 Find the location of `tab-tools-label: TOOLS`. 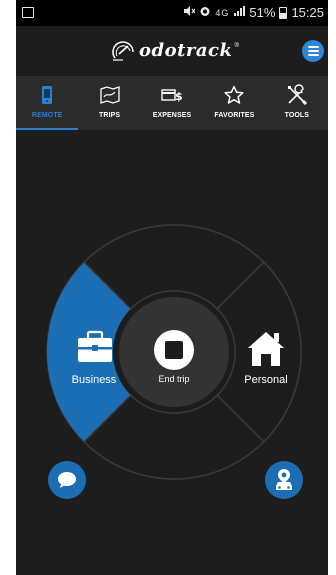

tab-tools-label: TOOLS is located at coordinates (297, 115).